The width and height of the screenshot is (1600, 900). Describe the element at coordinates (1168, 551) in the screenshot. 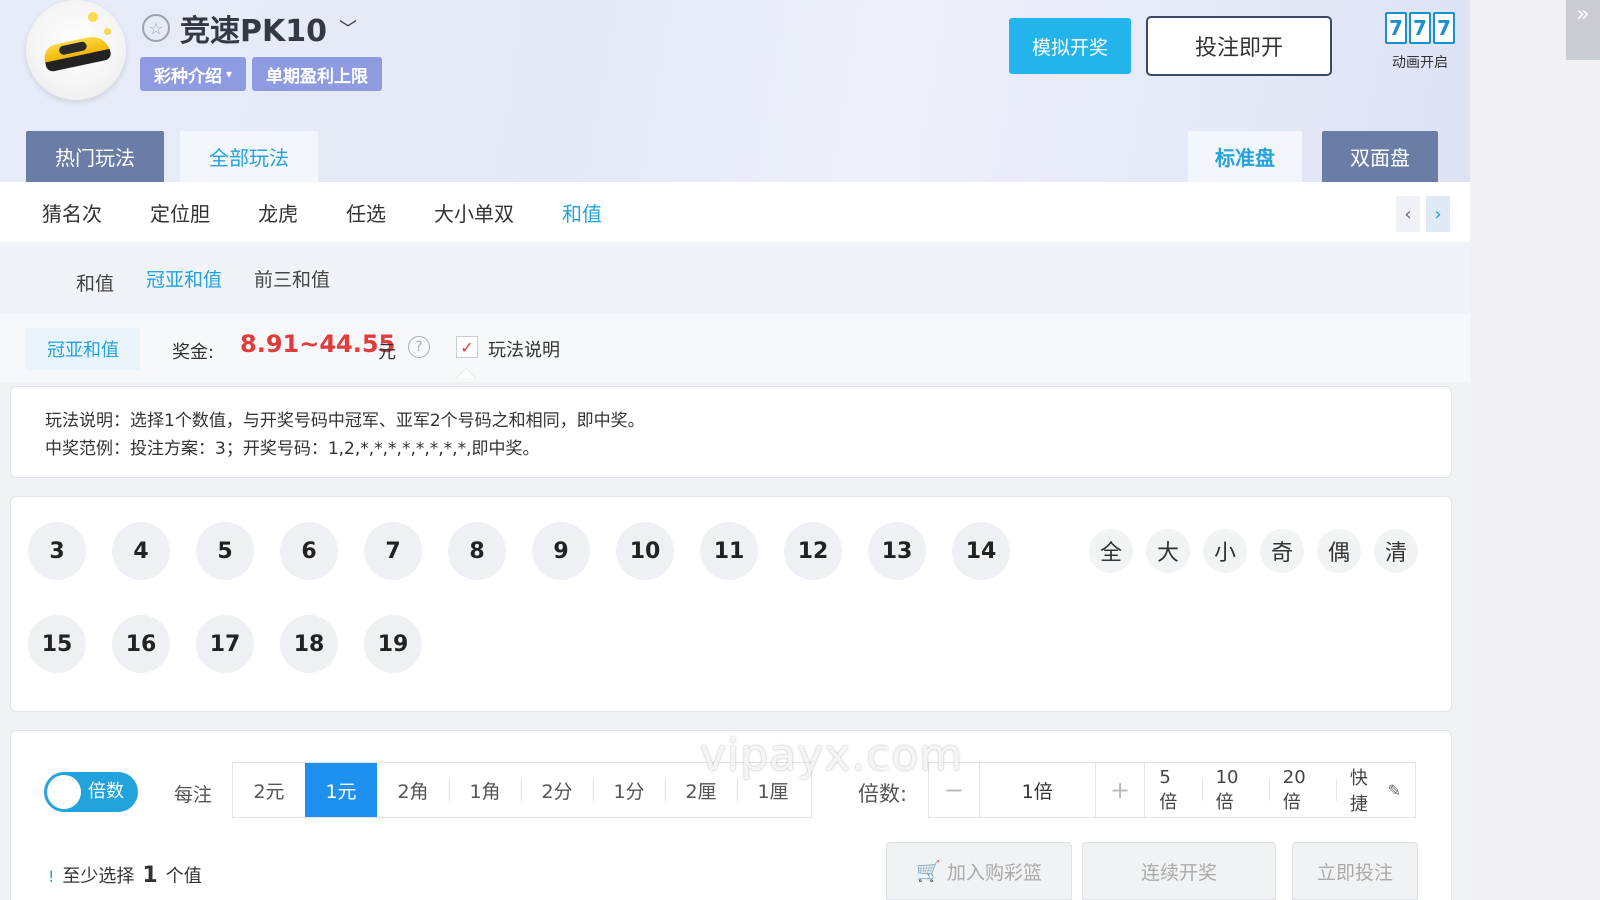

I see `quick-select-big: 大` at that location.